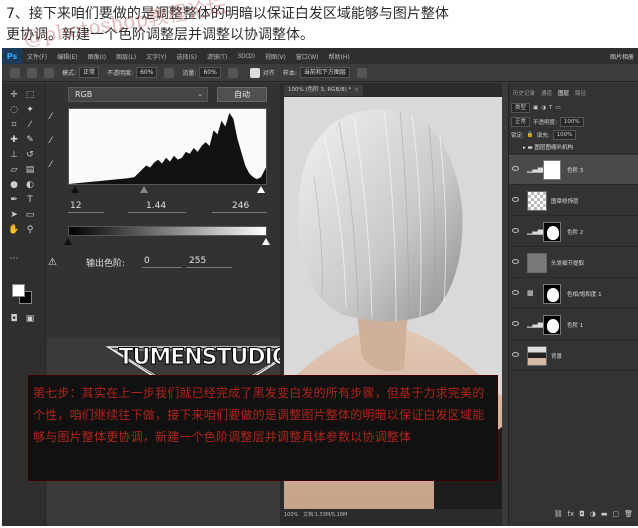  Describe the element at coordinates (246, 56) in the screenshot. I see `menu-3d: 3D(D)` at that location.